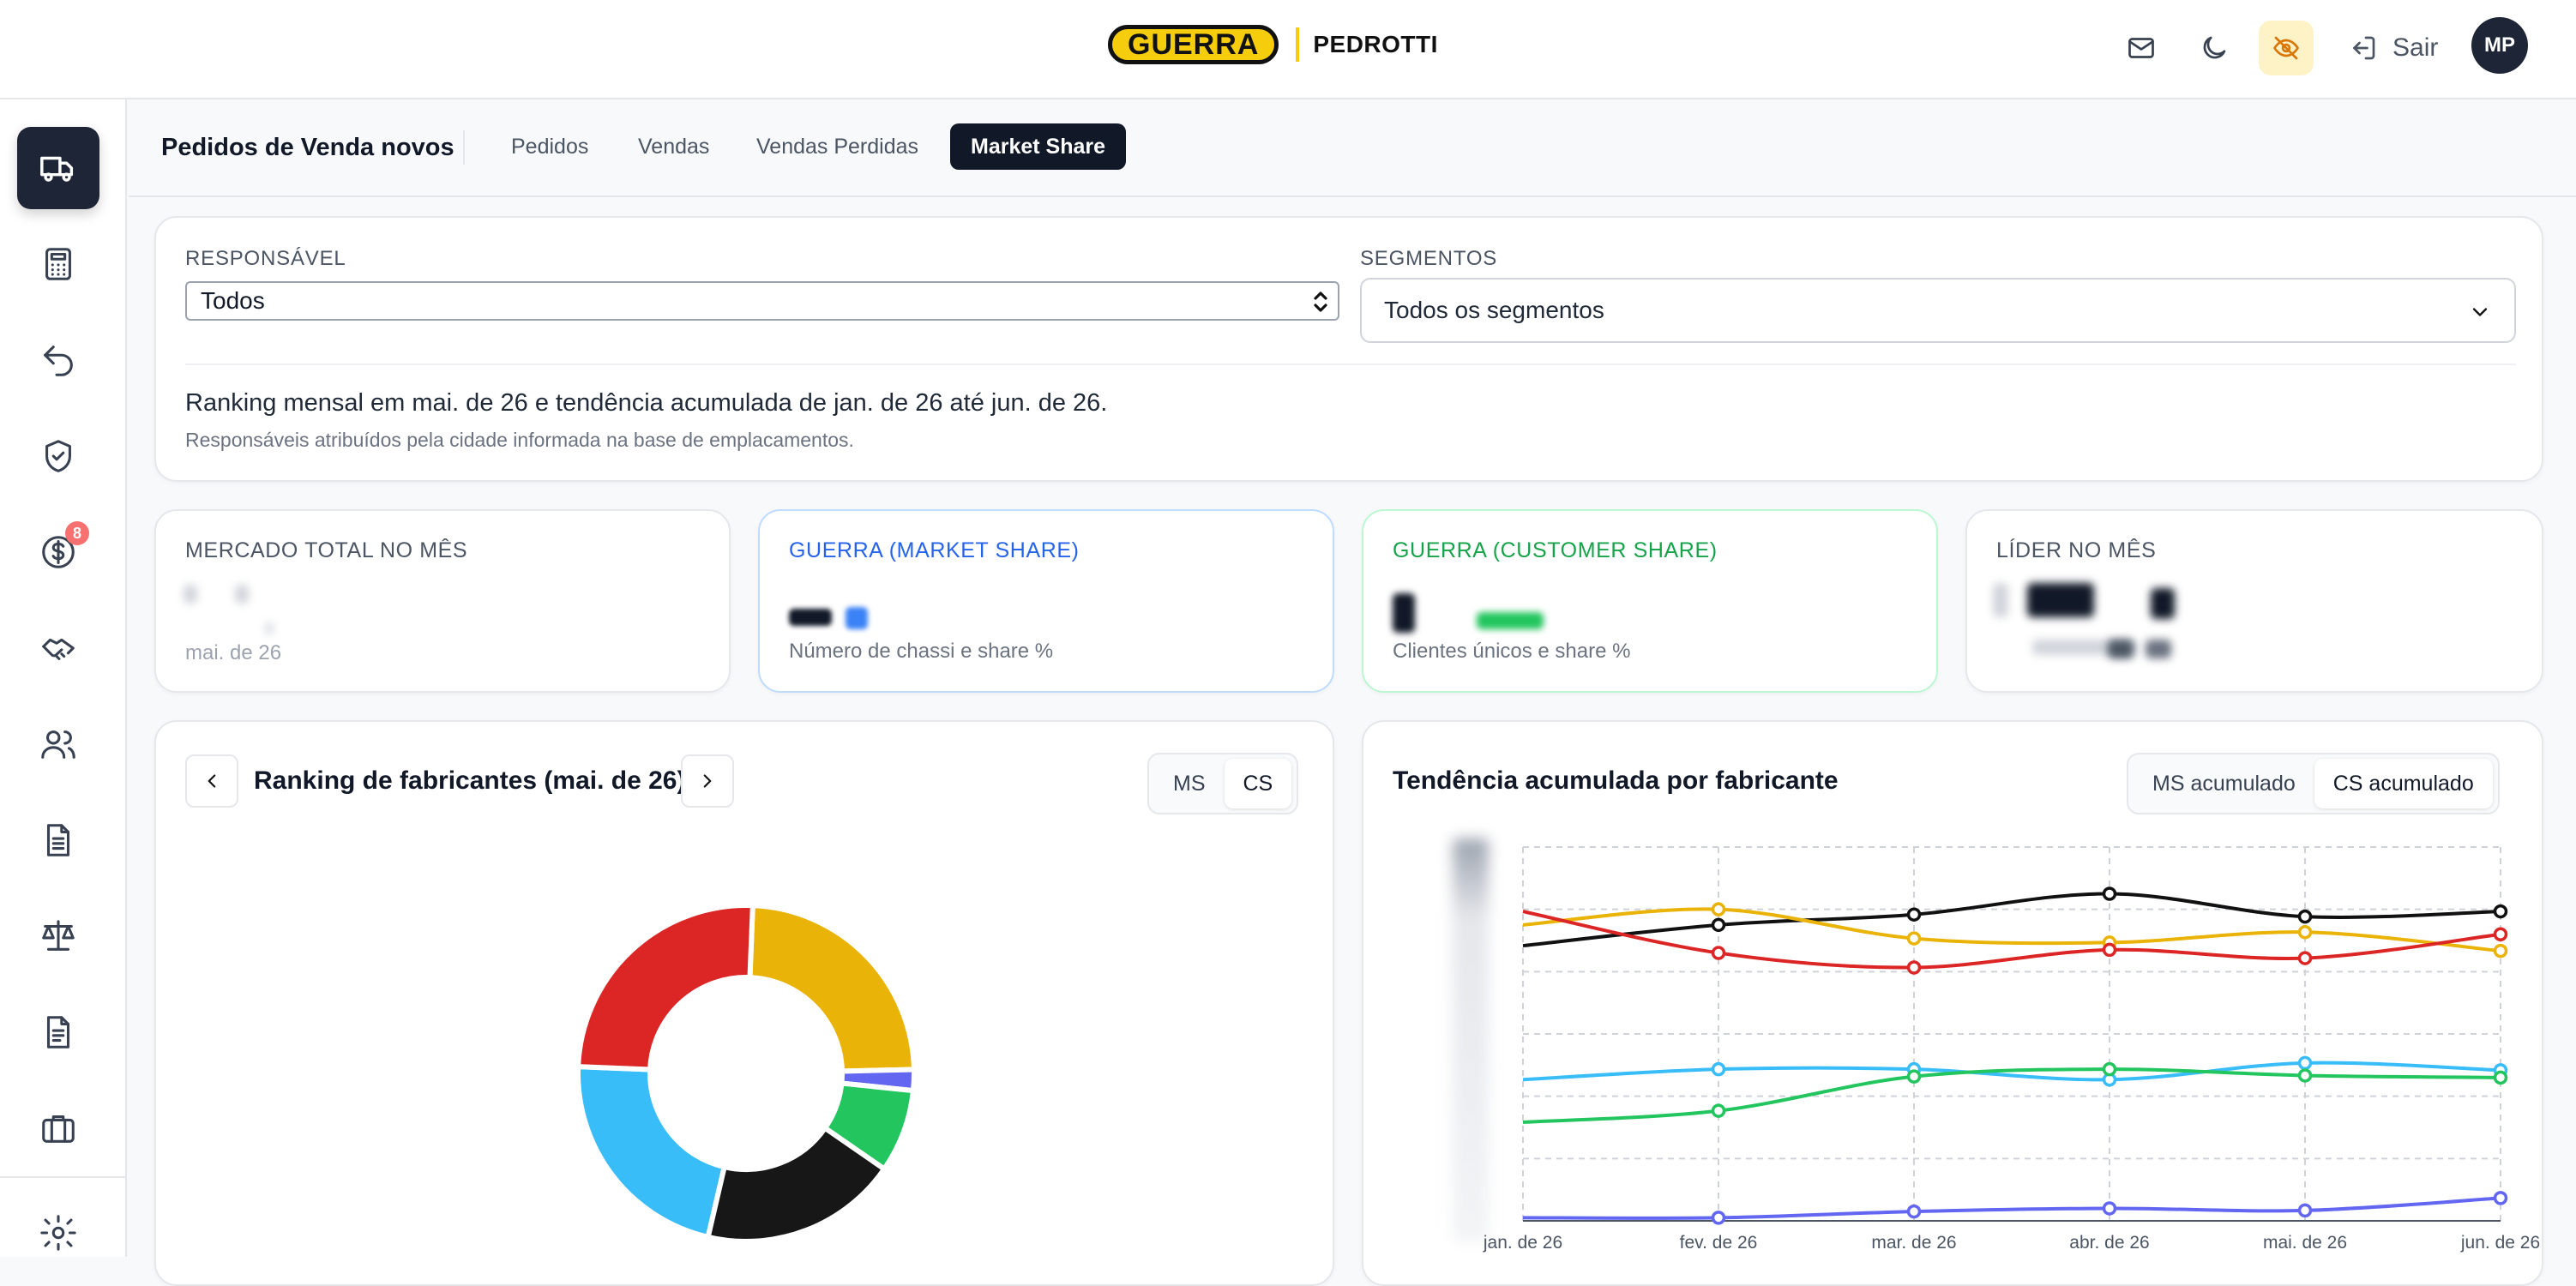 Image resolution: width=2576 pixels, height=1286 pixels. What do you see at coordinates (2254, 601) in the screenshot?
I see `kpi-card-lider: LÍDER NO MÊS` at bounding box center [2254, 601].